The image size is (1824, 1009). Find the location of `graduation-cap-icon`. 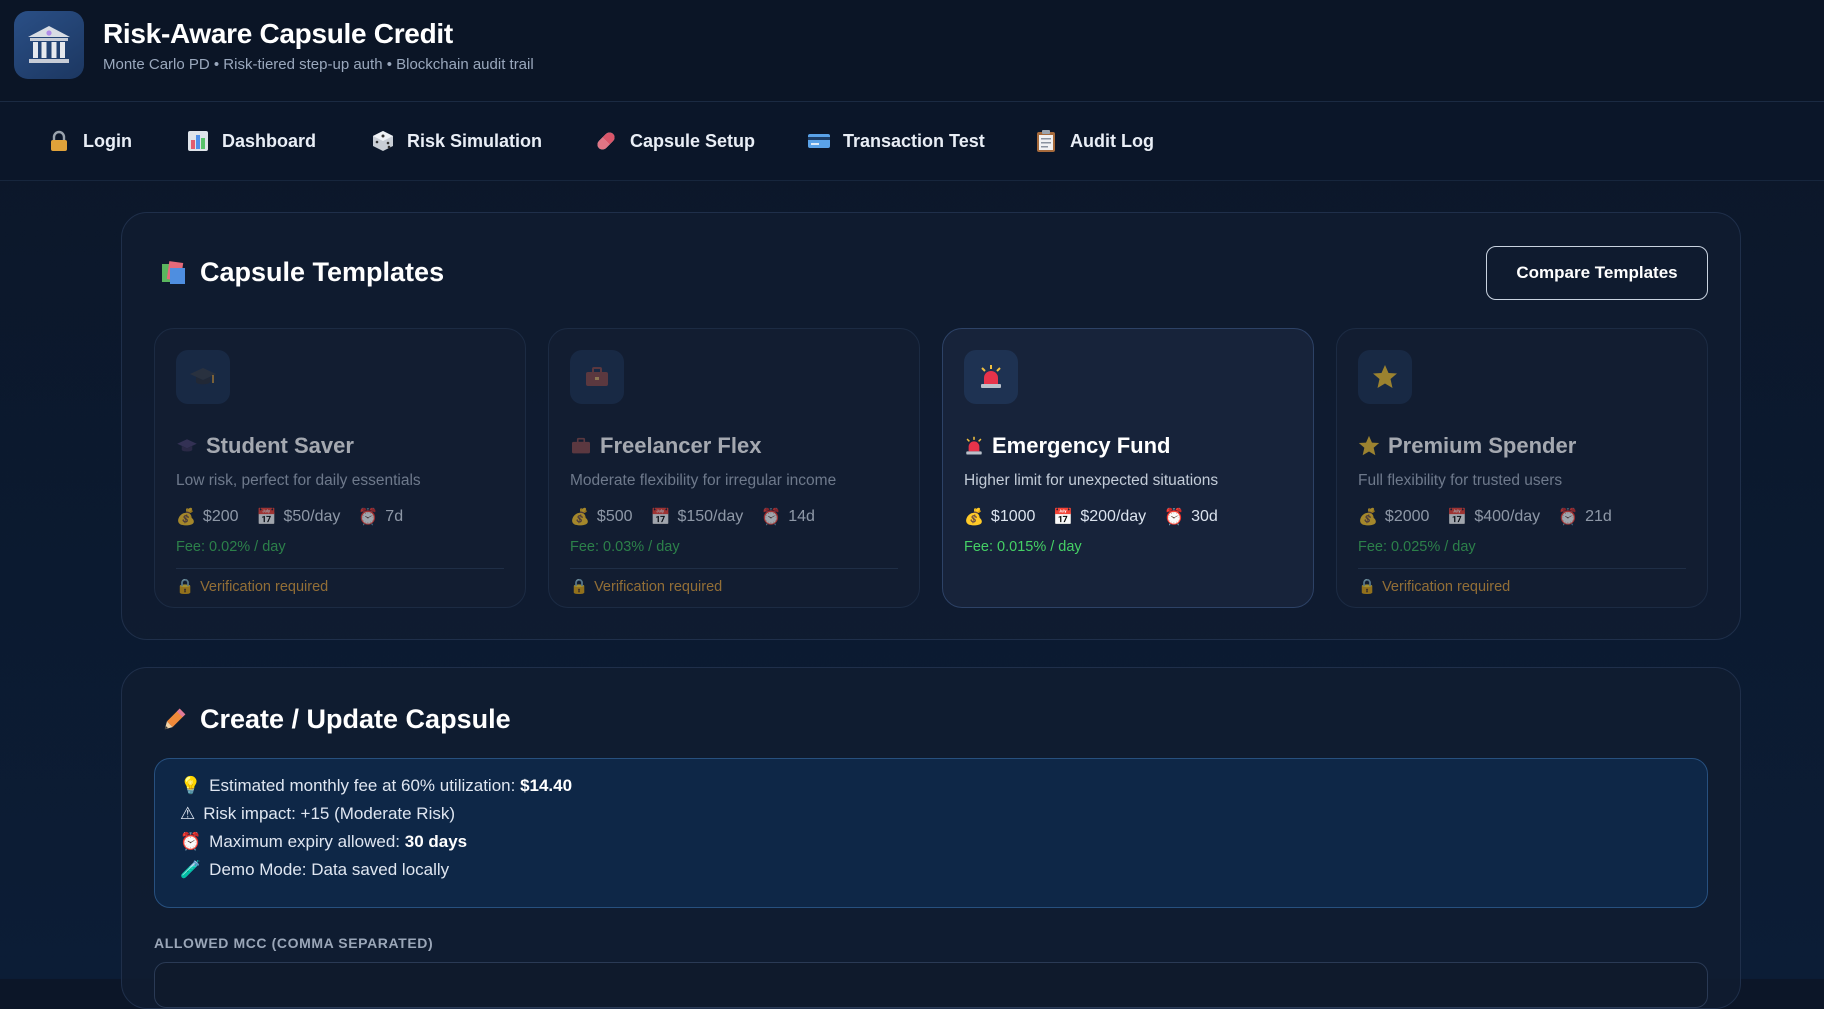

graduation-cap-icon is located at coordinates (203, 377).